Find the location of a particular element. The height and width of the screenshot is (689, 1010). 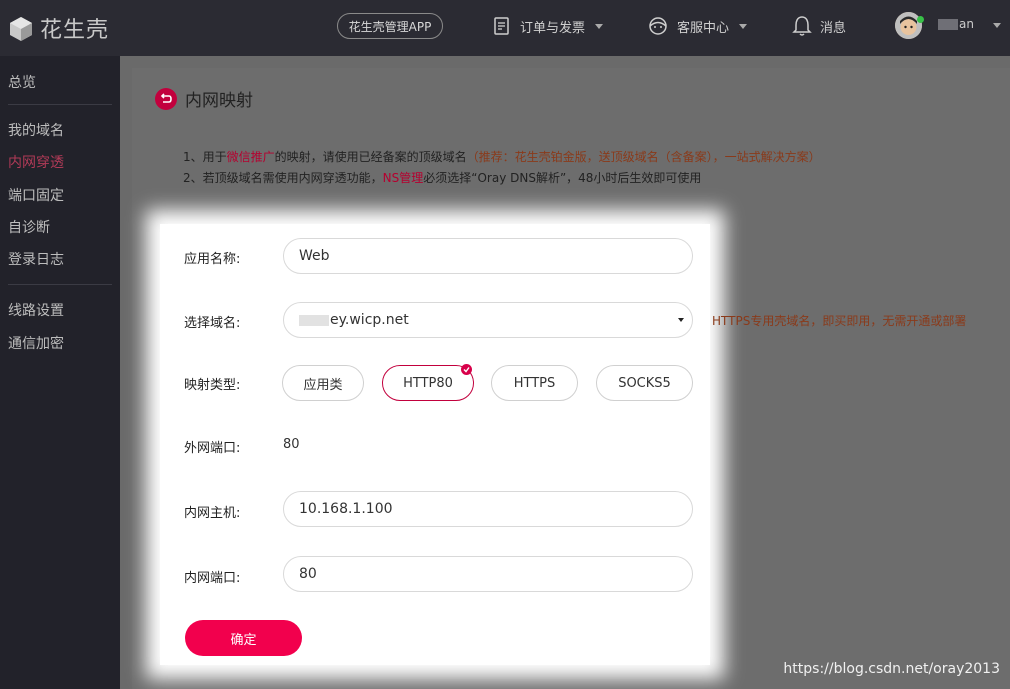

type-http80-button: HTTP80 is located at coordinates (428, 382).